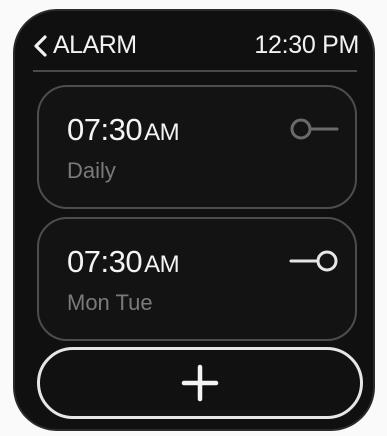  What do you see at coordinates (40, 45) in the screenshot?
I see `chevron-left-icon` at bounding box center [40, 45].